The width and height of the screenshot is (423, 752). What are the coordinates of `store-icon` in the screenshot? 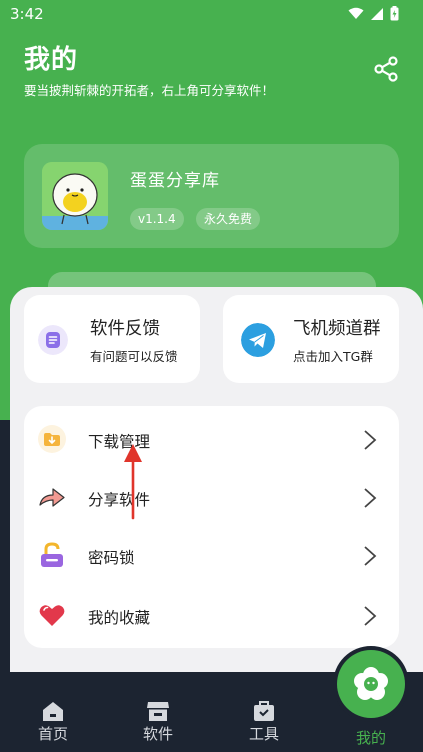 It's located at (158, 711).